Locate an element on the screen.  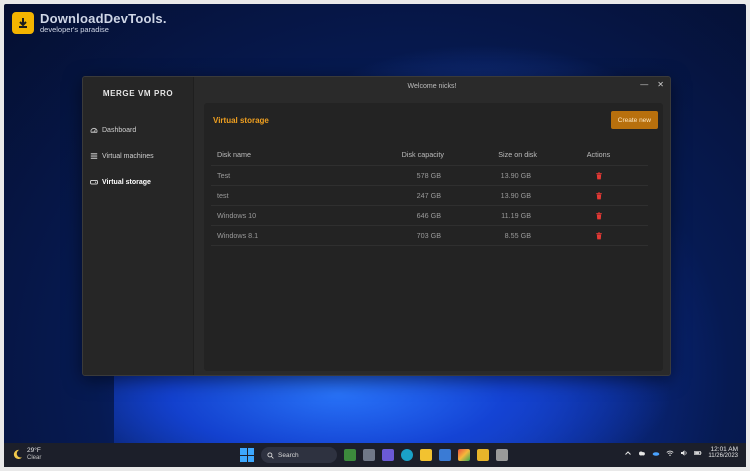
disk-name: Windows 10 is located at coordinates (286, 215).